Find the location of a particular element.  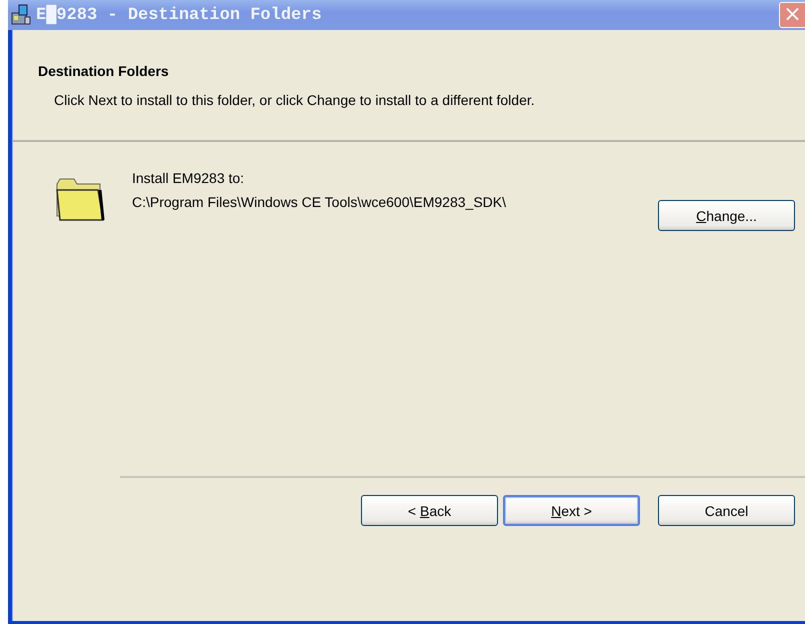

dialog-button: Cancel is located at coordinates (726, 510).